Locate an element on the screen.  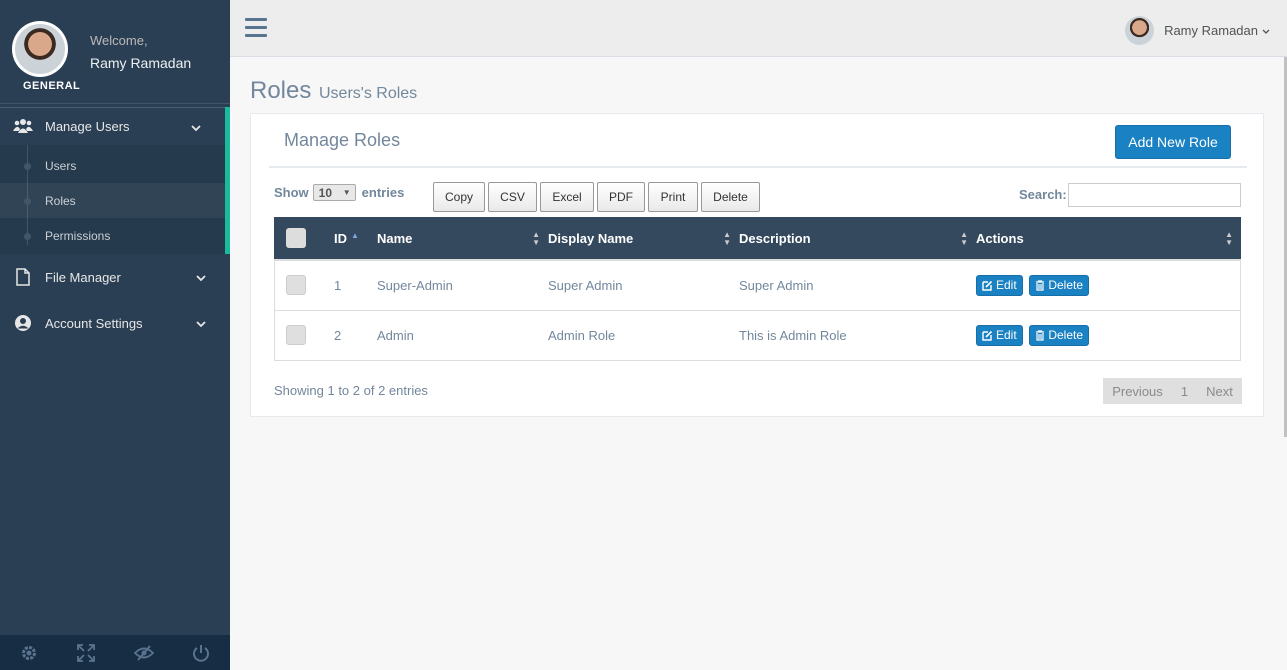
cell-id: 1 is located at coordinates (338, 285).